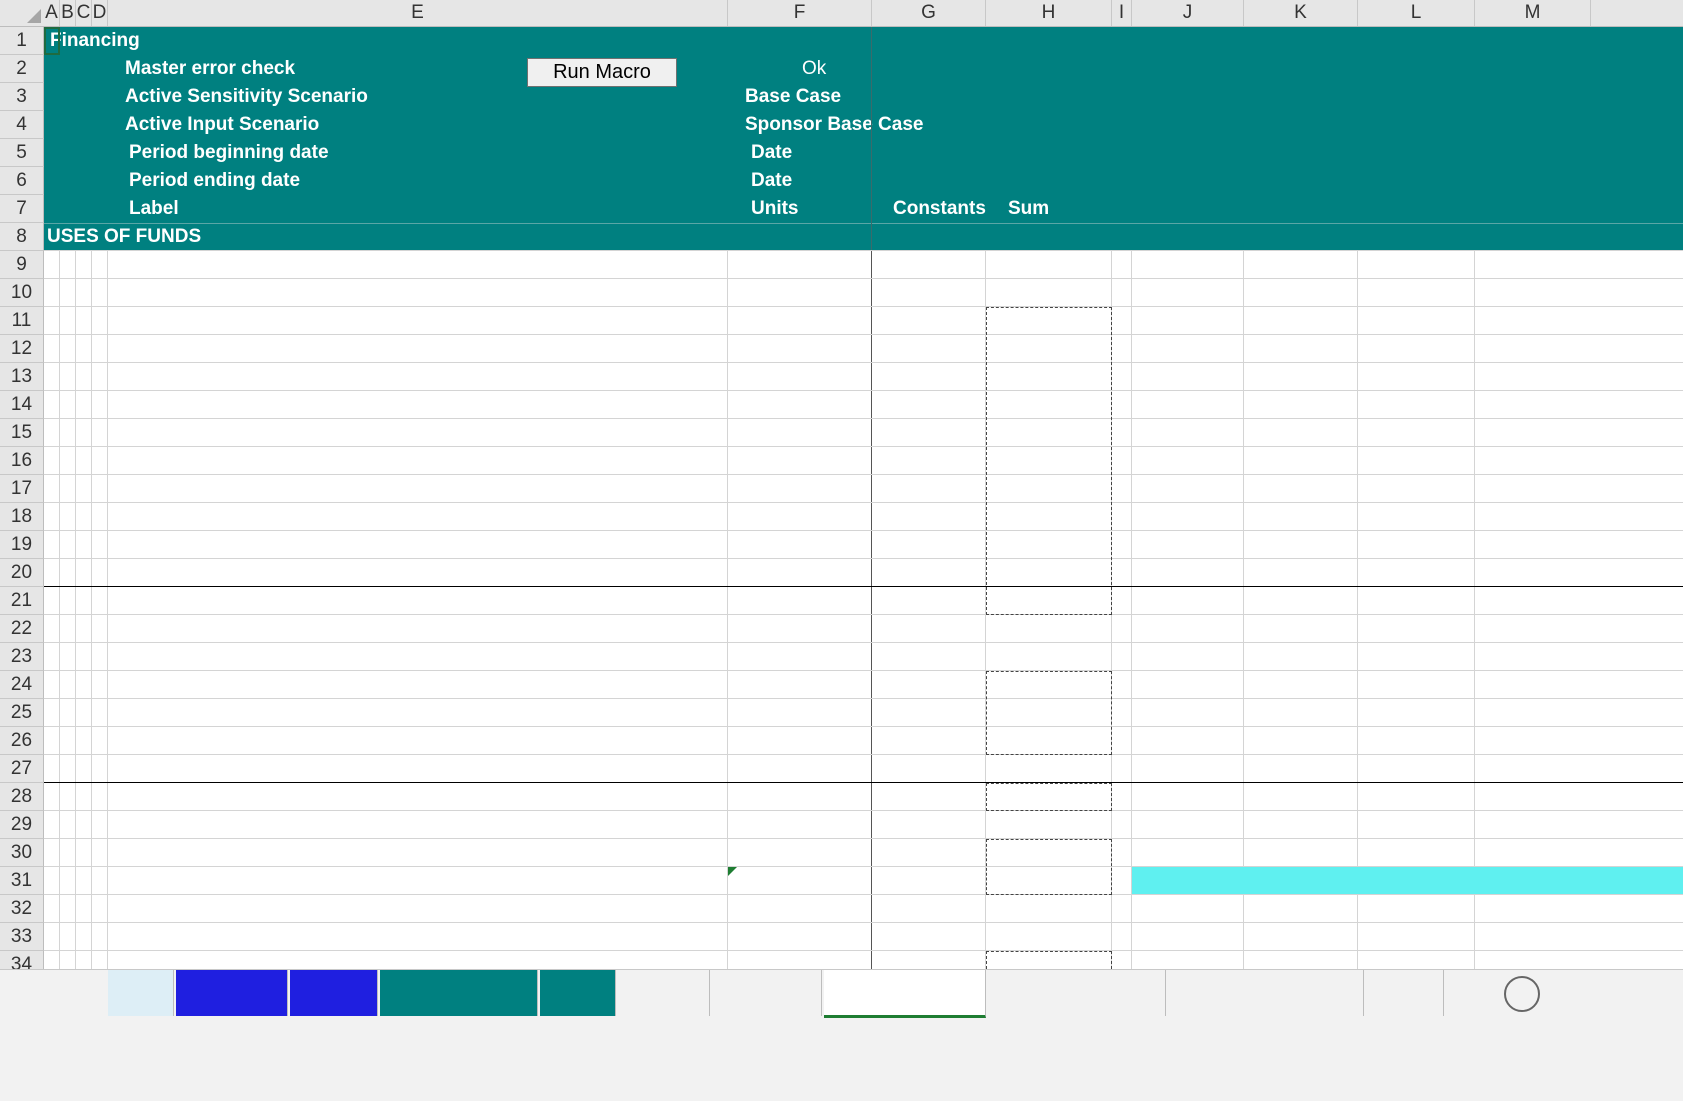  What do you see at coordinates (1522, 994) in the screenshot?
I see `add-sheet-icon` at bounding box center [1522, 994].